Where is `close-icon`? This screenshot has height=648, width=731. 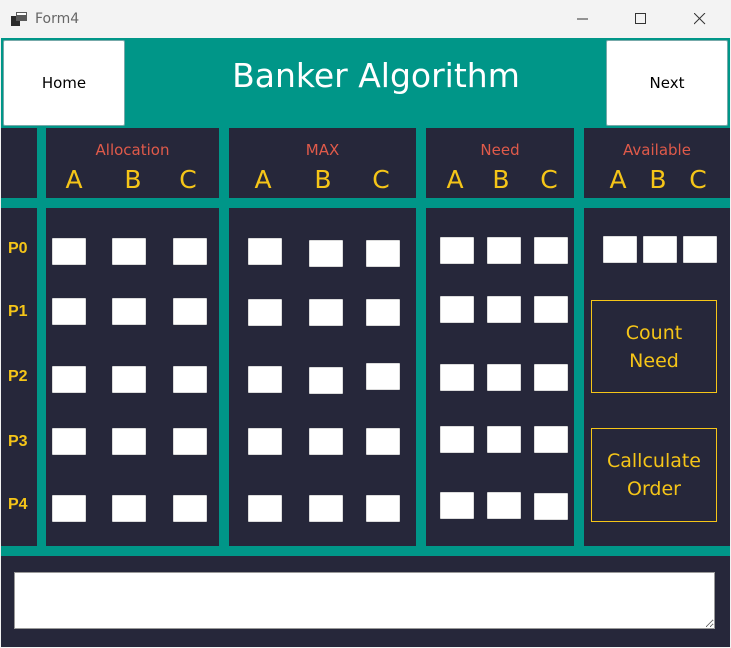 close-icon is located at coordinates (700, 19).